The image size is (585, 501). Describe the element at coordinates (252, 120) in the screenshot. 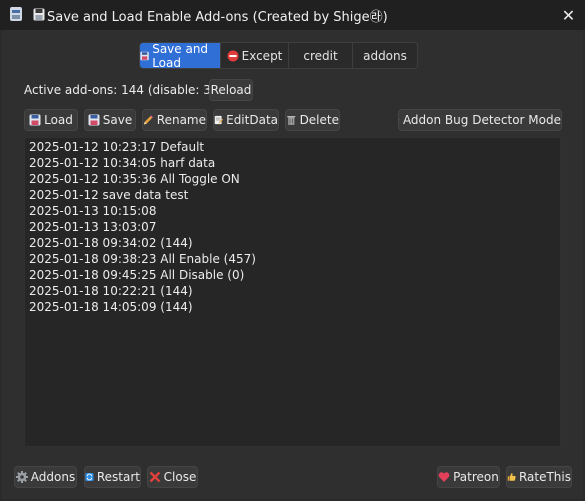

I see `editdata-label: EditData` at that location.